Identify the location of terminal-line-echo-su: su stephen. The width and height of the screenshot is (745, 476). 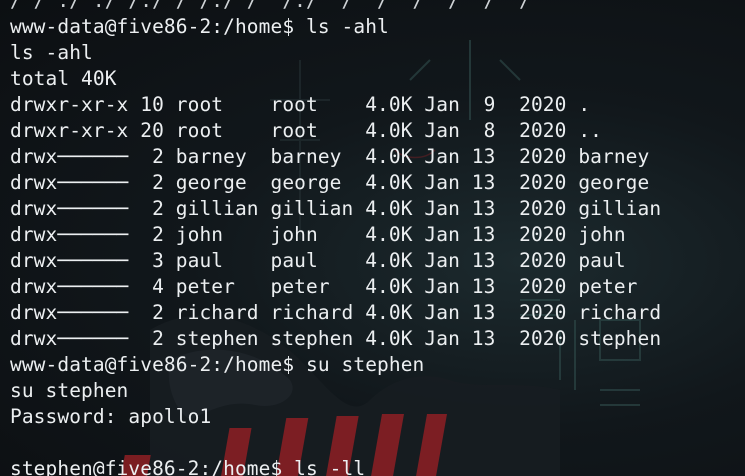
(69, 390).